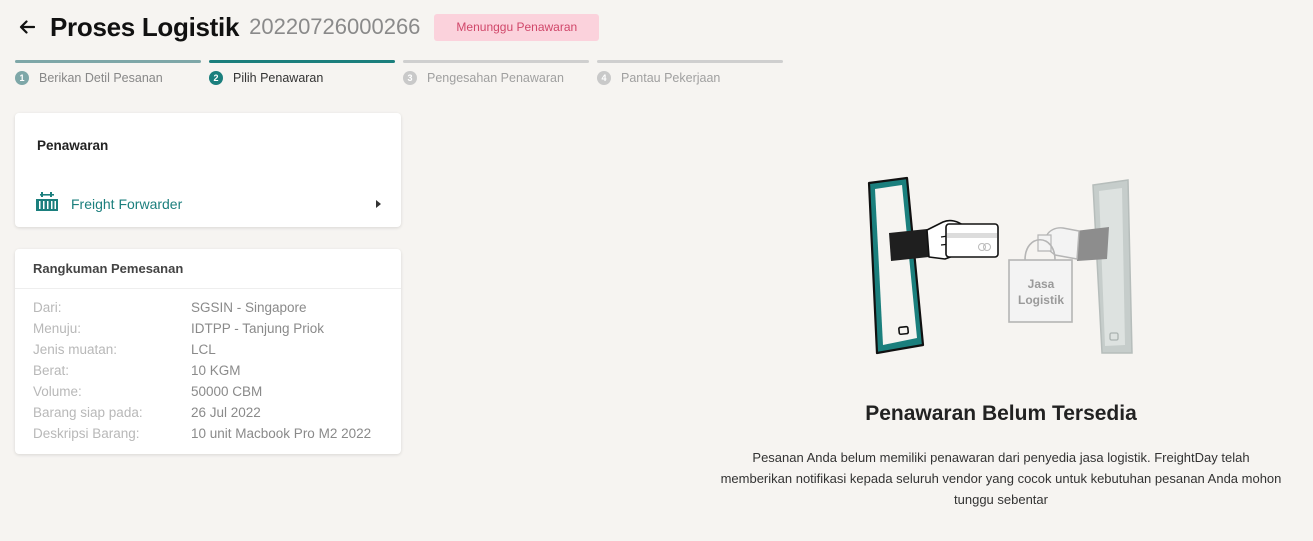 This screenshot has height=541, width=1313. I want to click on summary-value: 10 KGM, so click(216, 370).